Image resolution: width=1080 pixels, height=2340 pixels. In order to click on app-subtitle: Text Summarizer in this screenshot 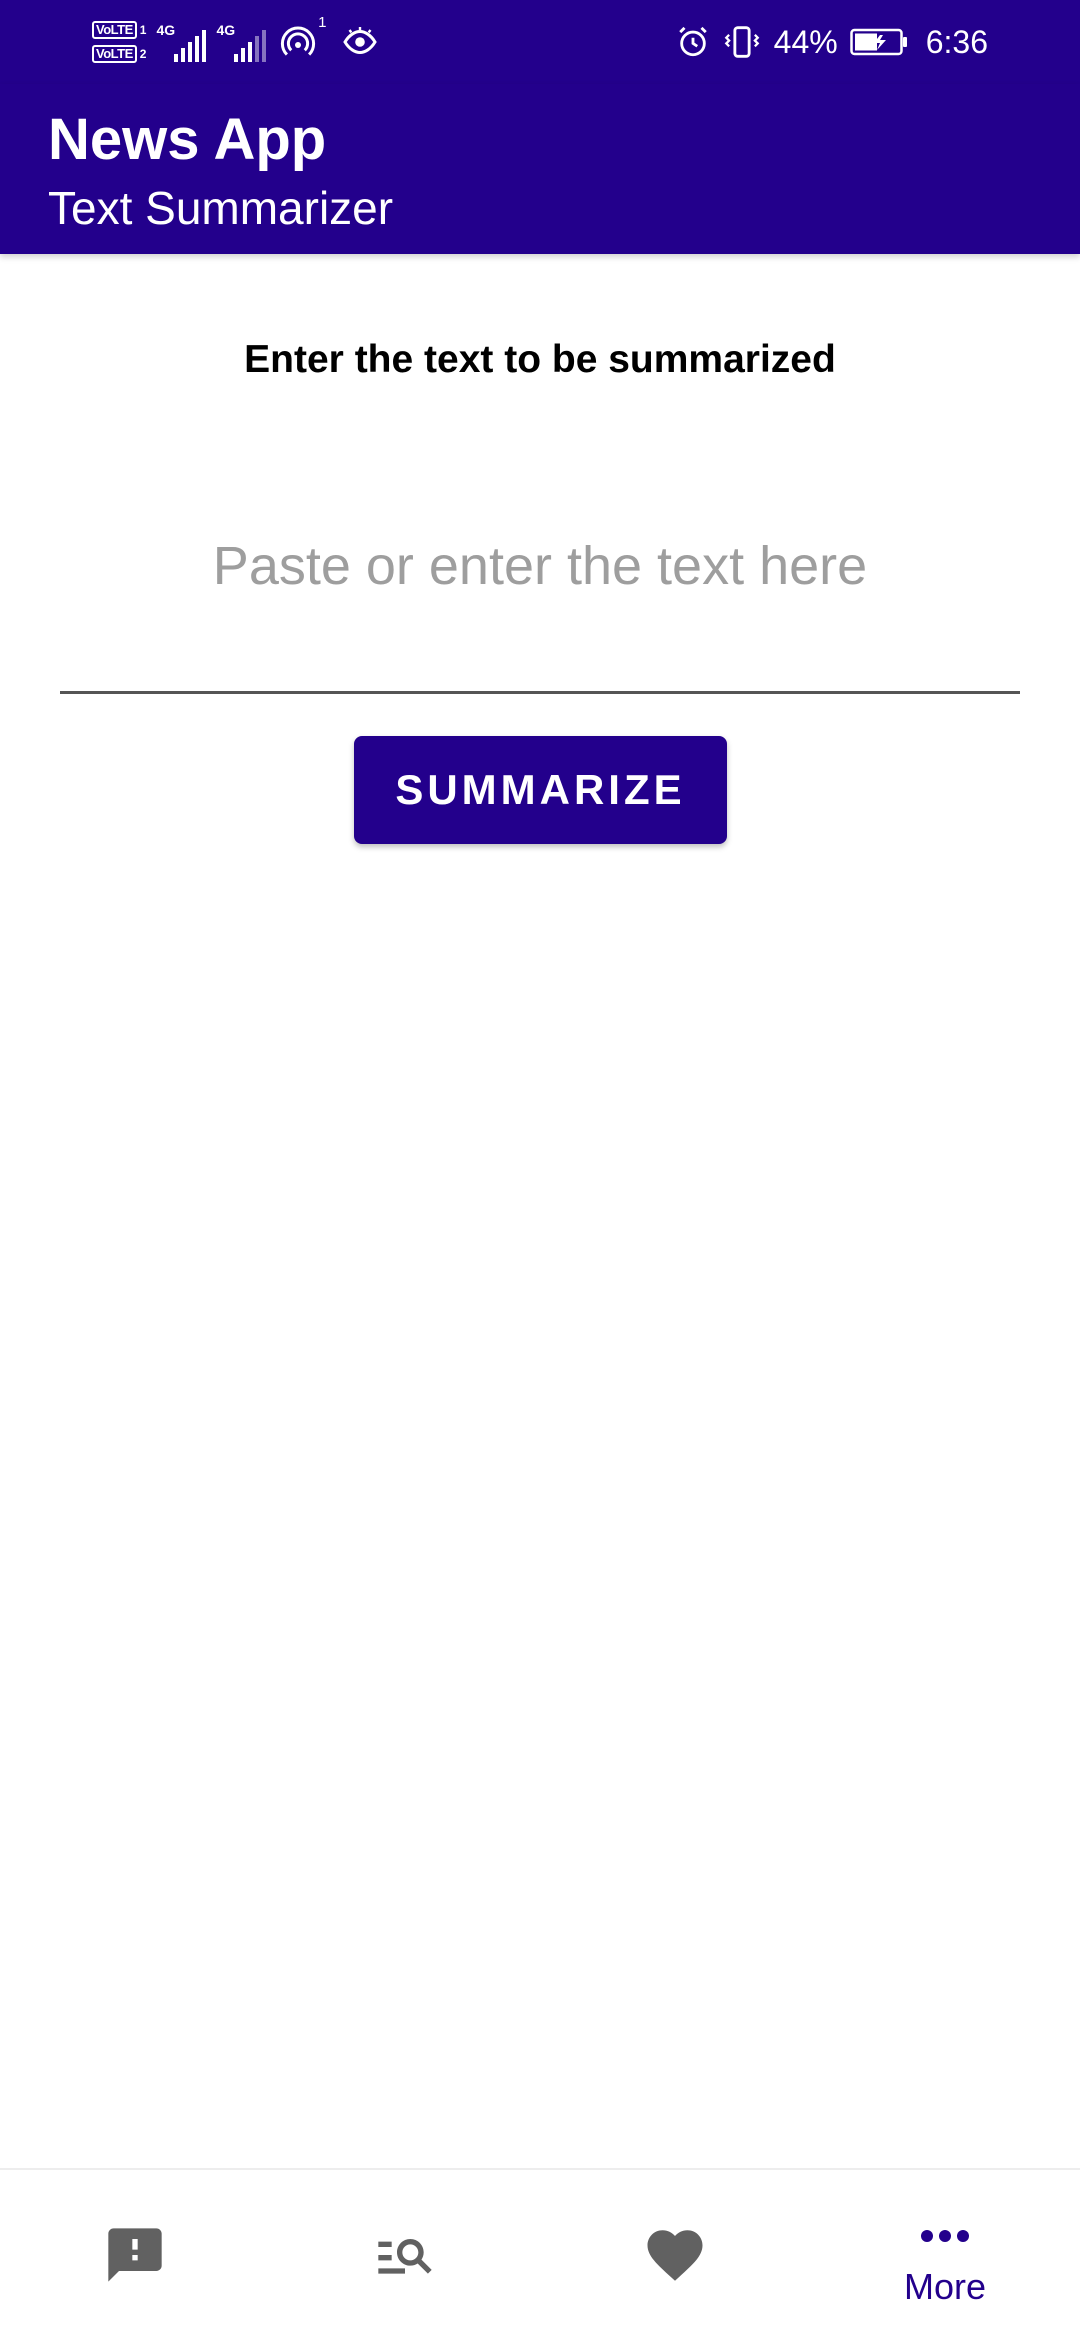, I will do `click(221, 208)`.